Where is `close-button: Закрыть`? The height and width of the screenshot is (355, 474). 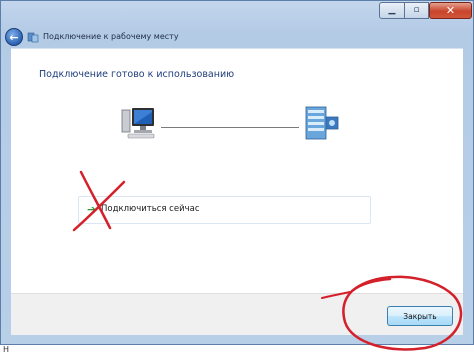
close-button: Закрыть is located at coordinates (420, 316).